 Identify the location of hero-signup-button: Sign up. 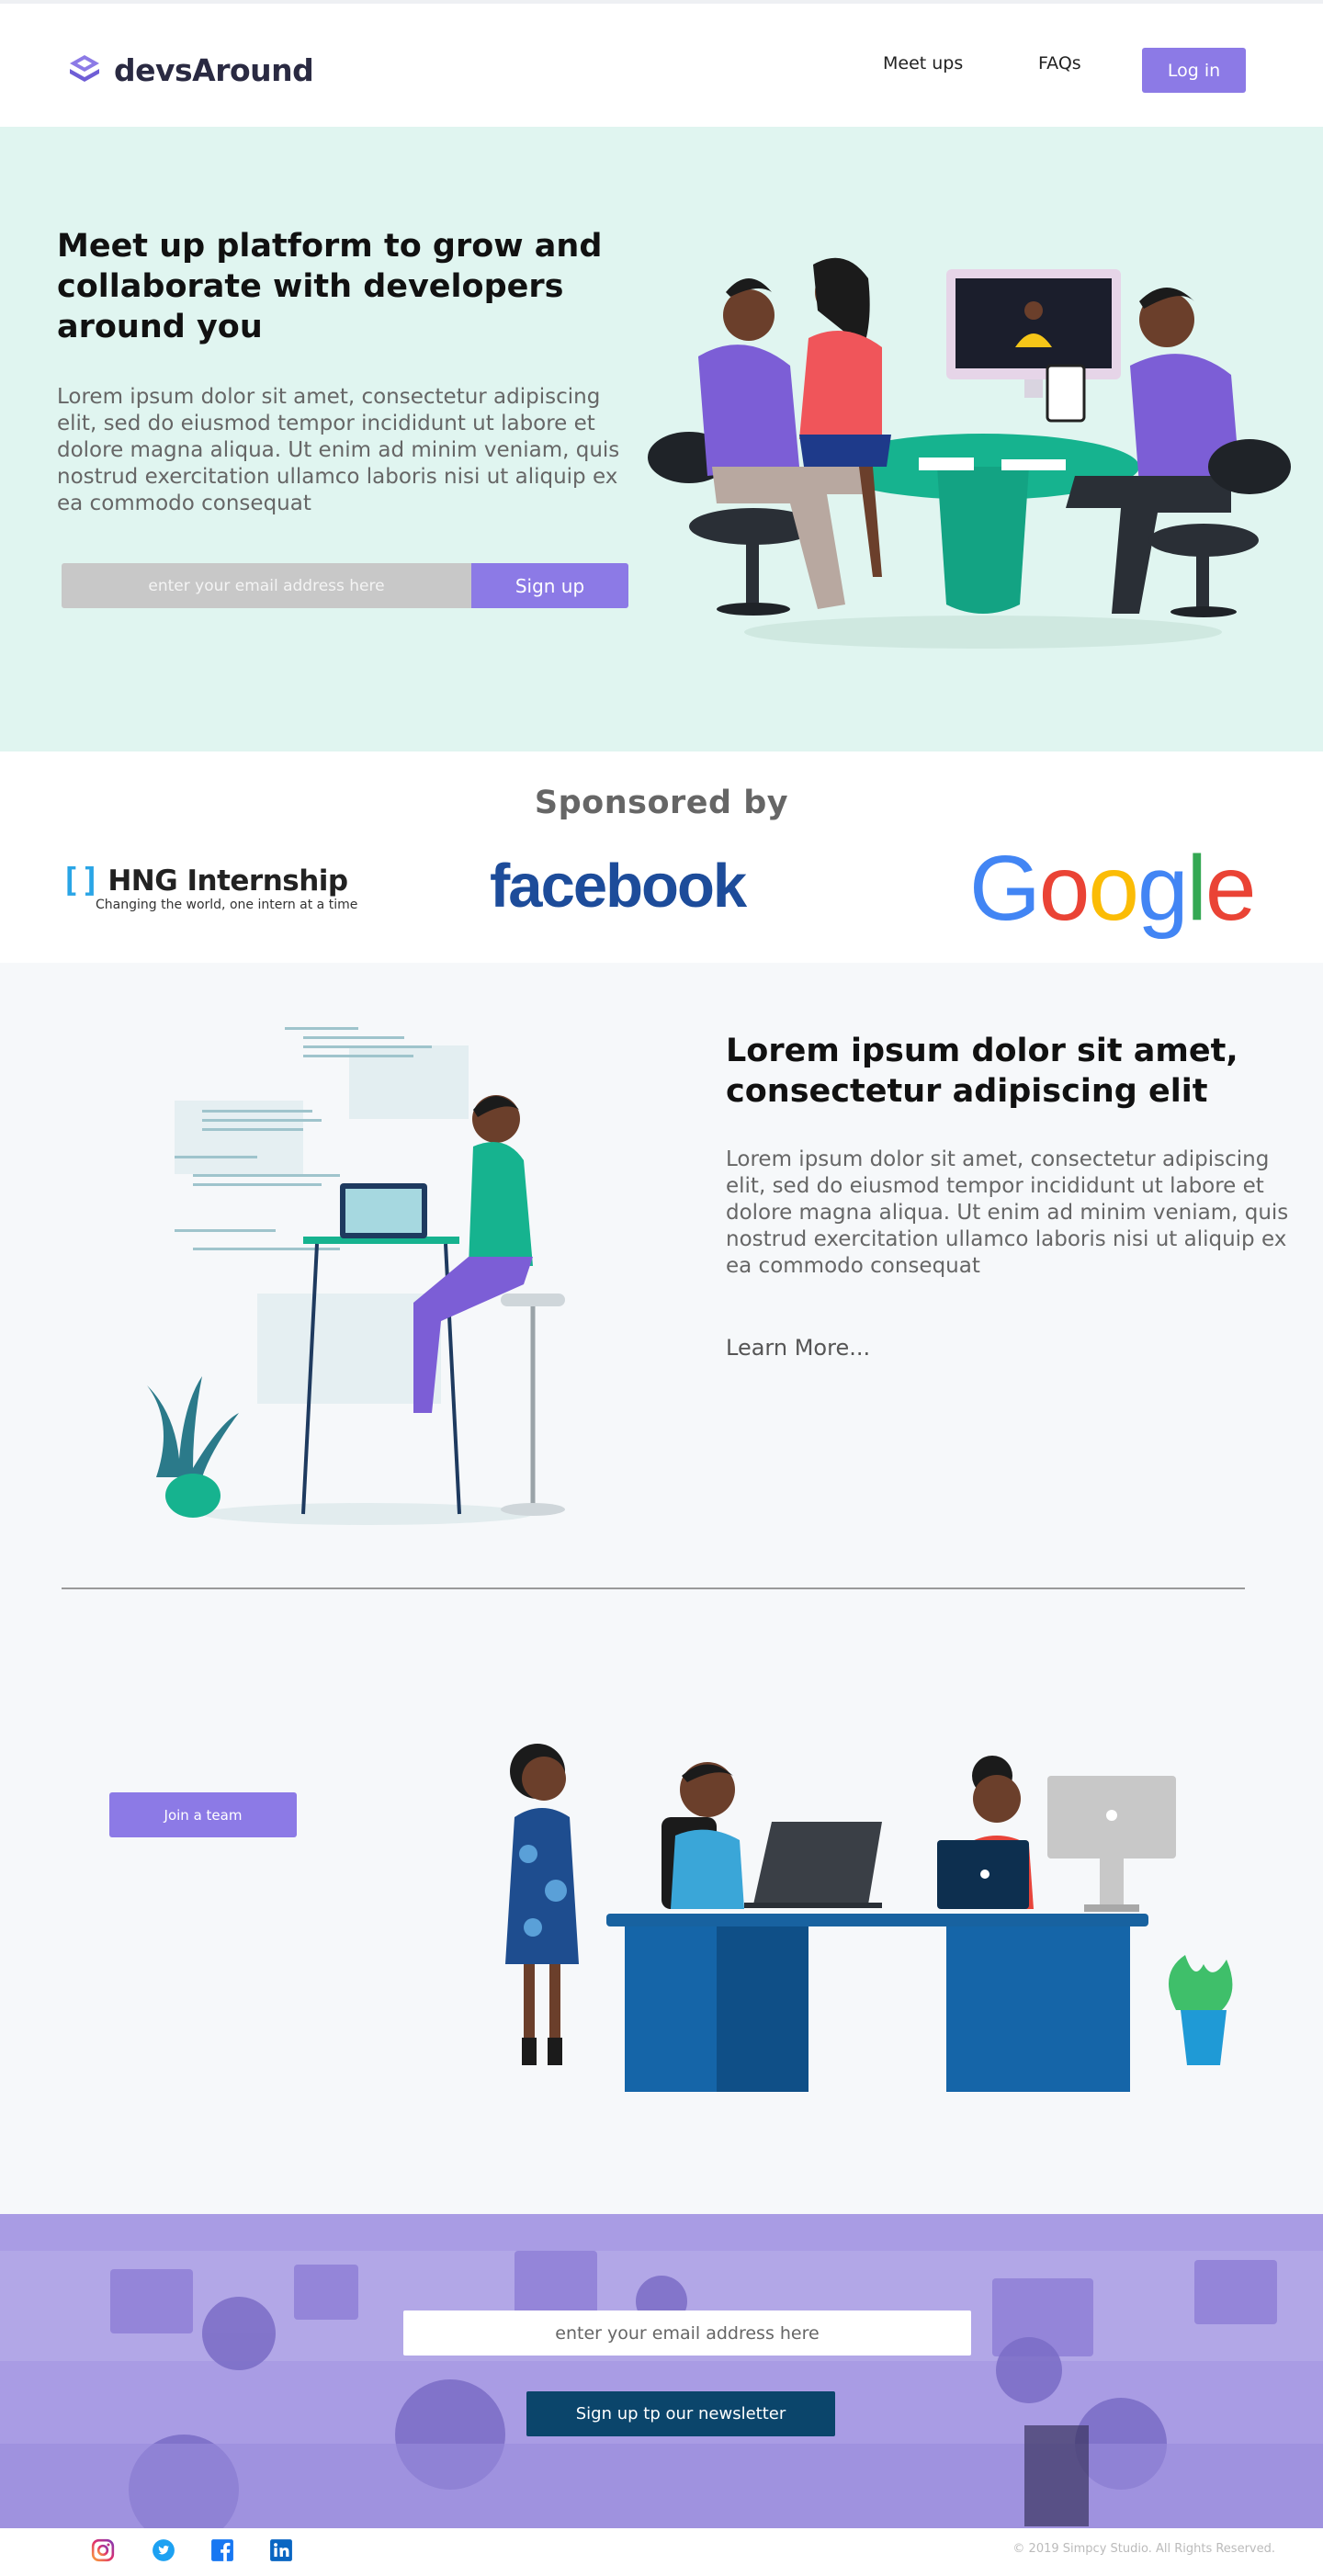
(550, 585).